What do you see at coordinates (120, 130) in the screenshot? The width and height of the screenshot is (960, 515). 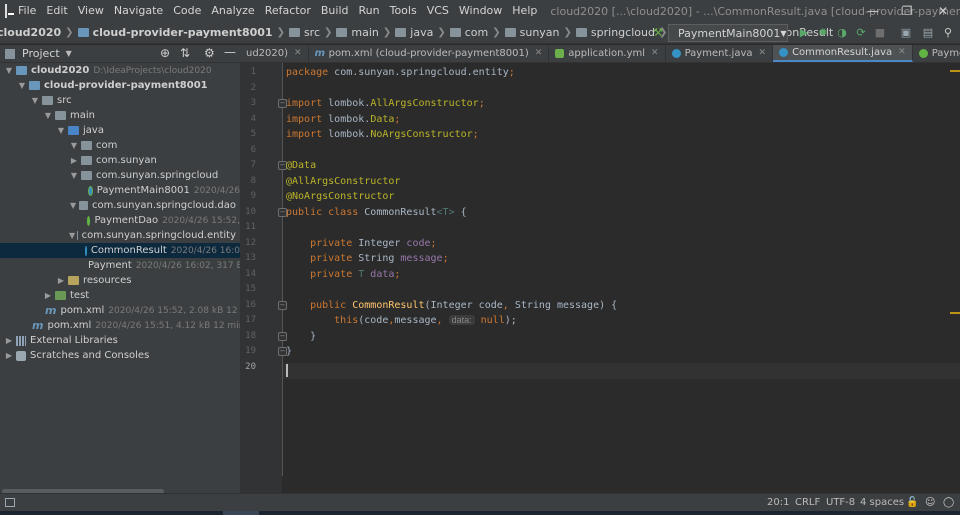 I see `tree-item: ▼ java` at bounding box center [120, 130].